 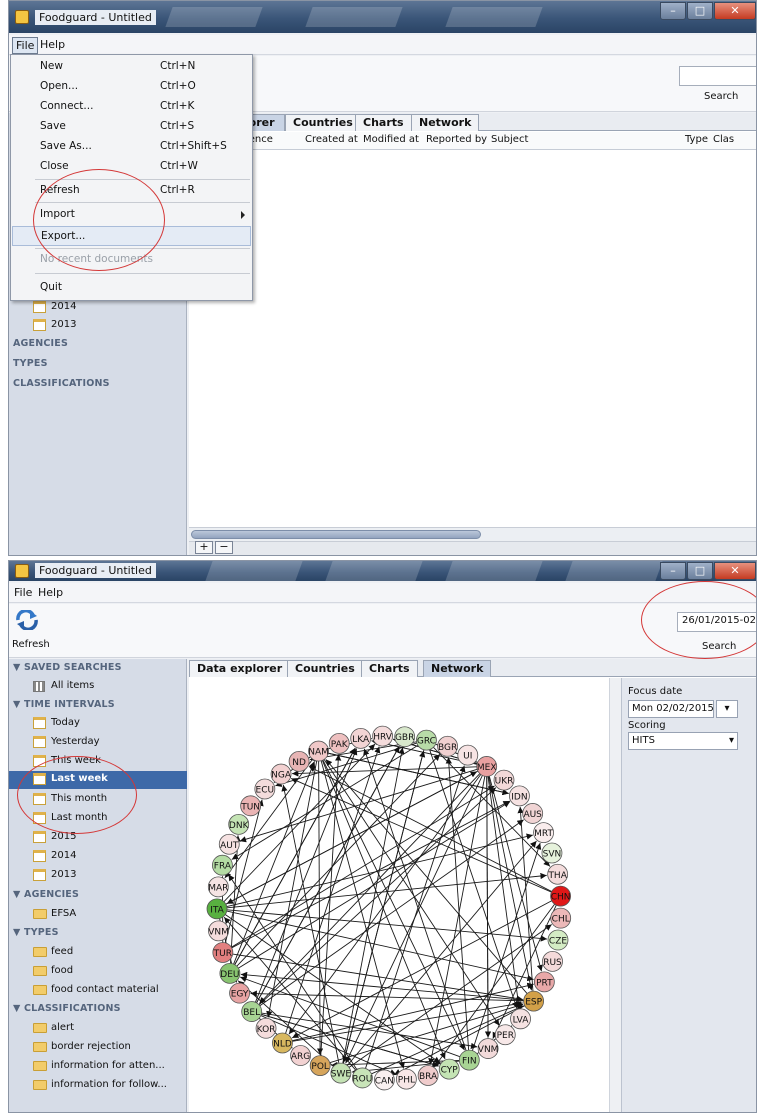 I want to click on column-modified-at: Modified at, so click(x=391, y=139).